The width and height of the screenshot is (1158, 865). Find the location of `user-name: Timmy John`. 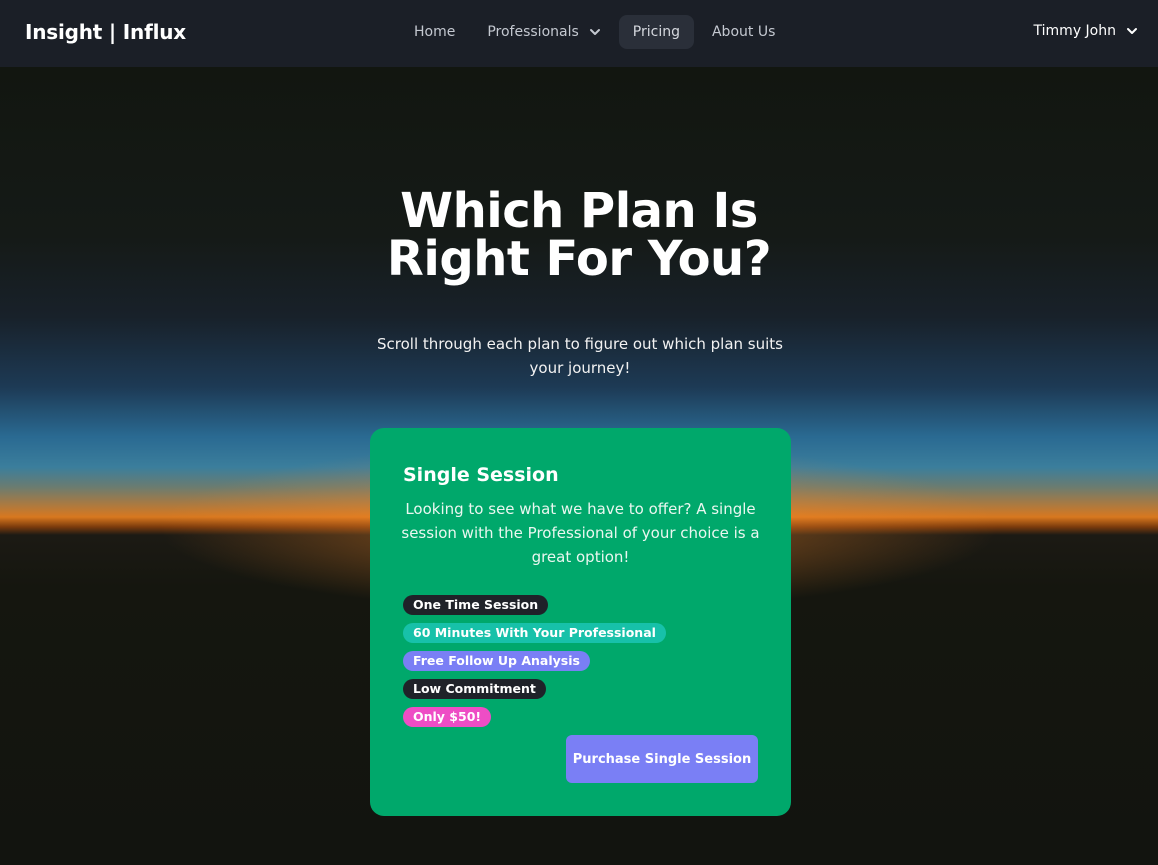

user-name: Timmy John is located at coordinates (1074, 31).